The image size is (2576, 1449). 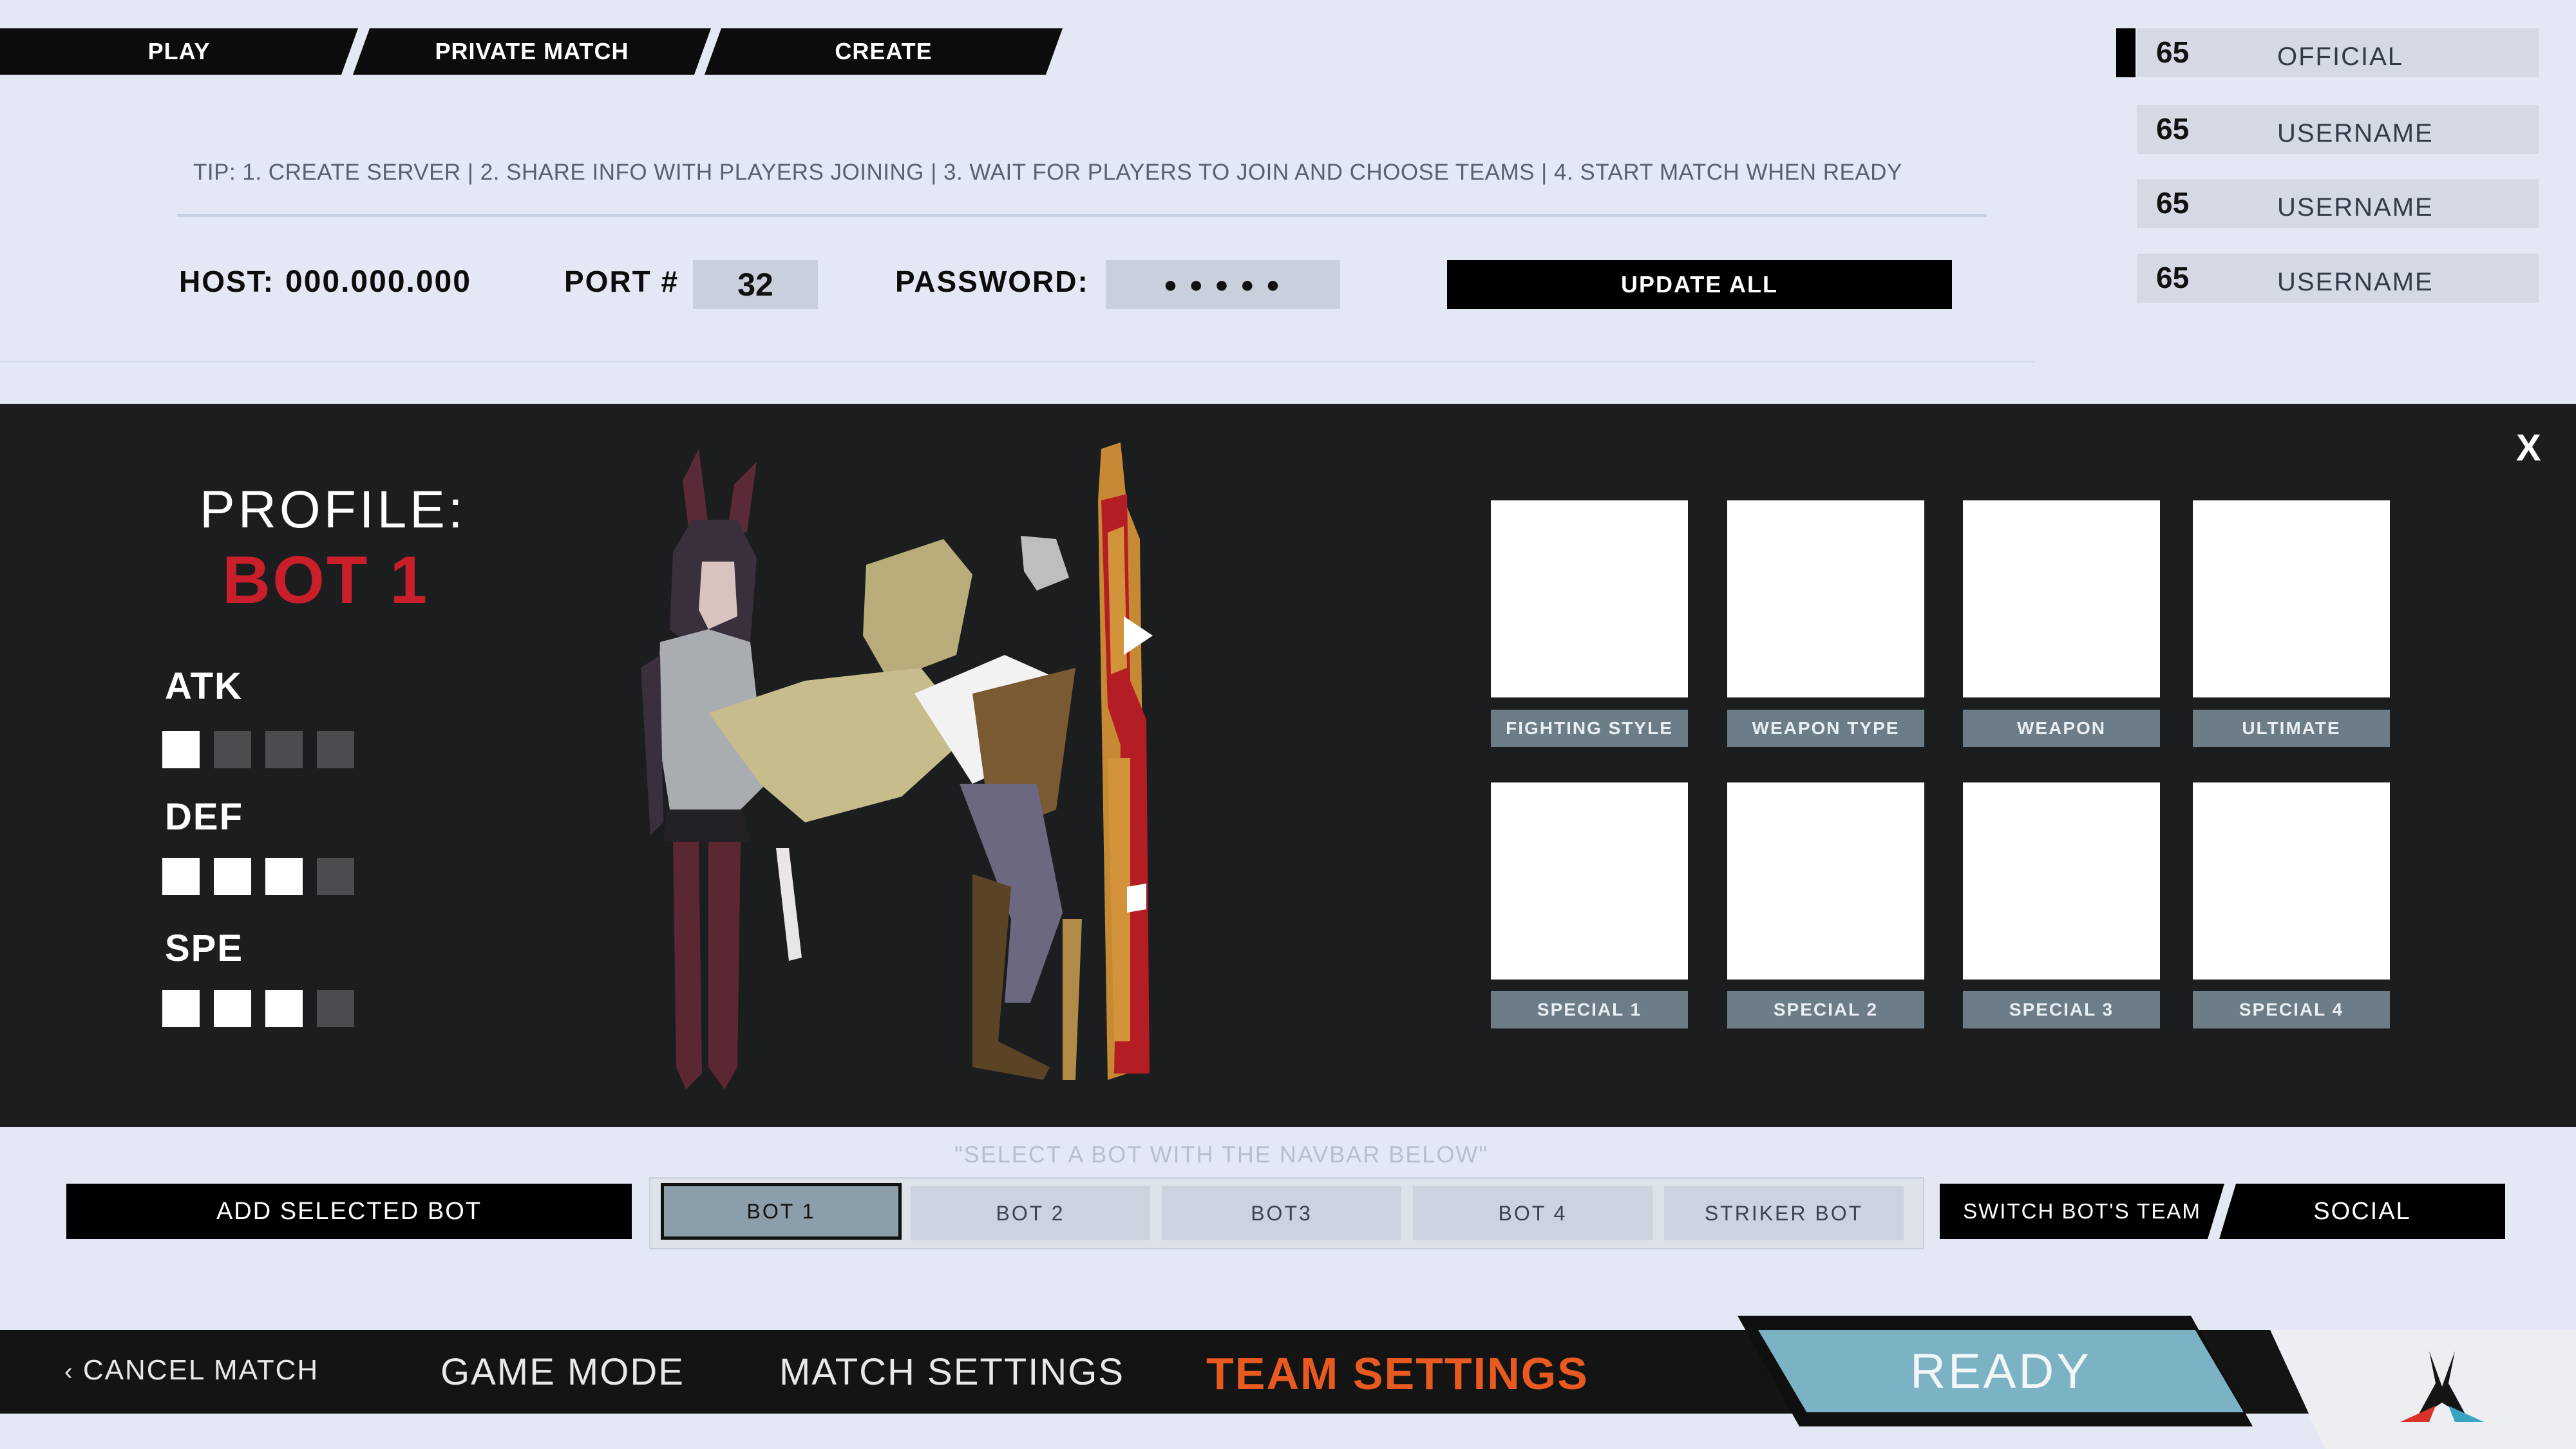 What do you see at coordinates (1125, 761) in the screenshot?
I see `tall-wooden-shield` at bounding box center [1125, 761].